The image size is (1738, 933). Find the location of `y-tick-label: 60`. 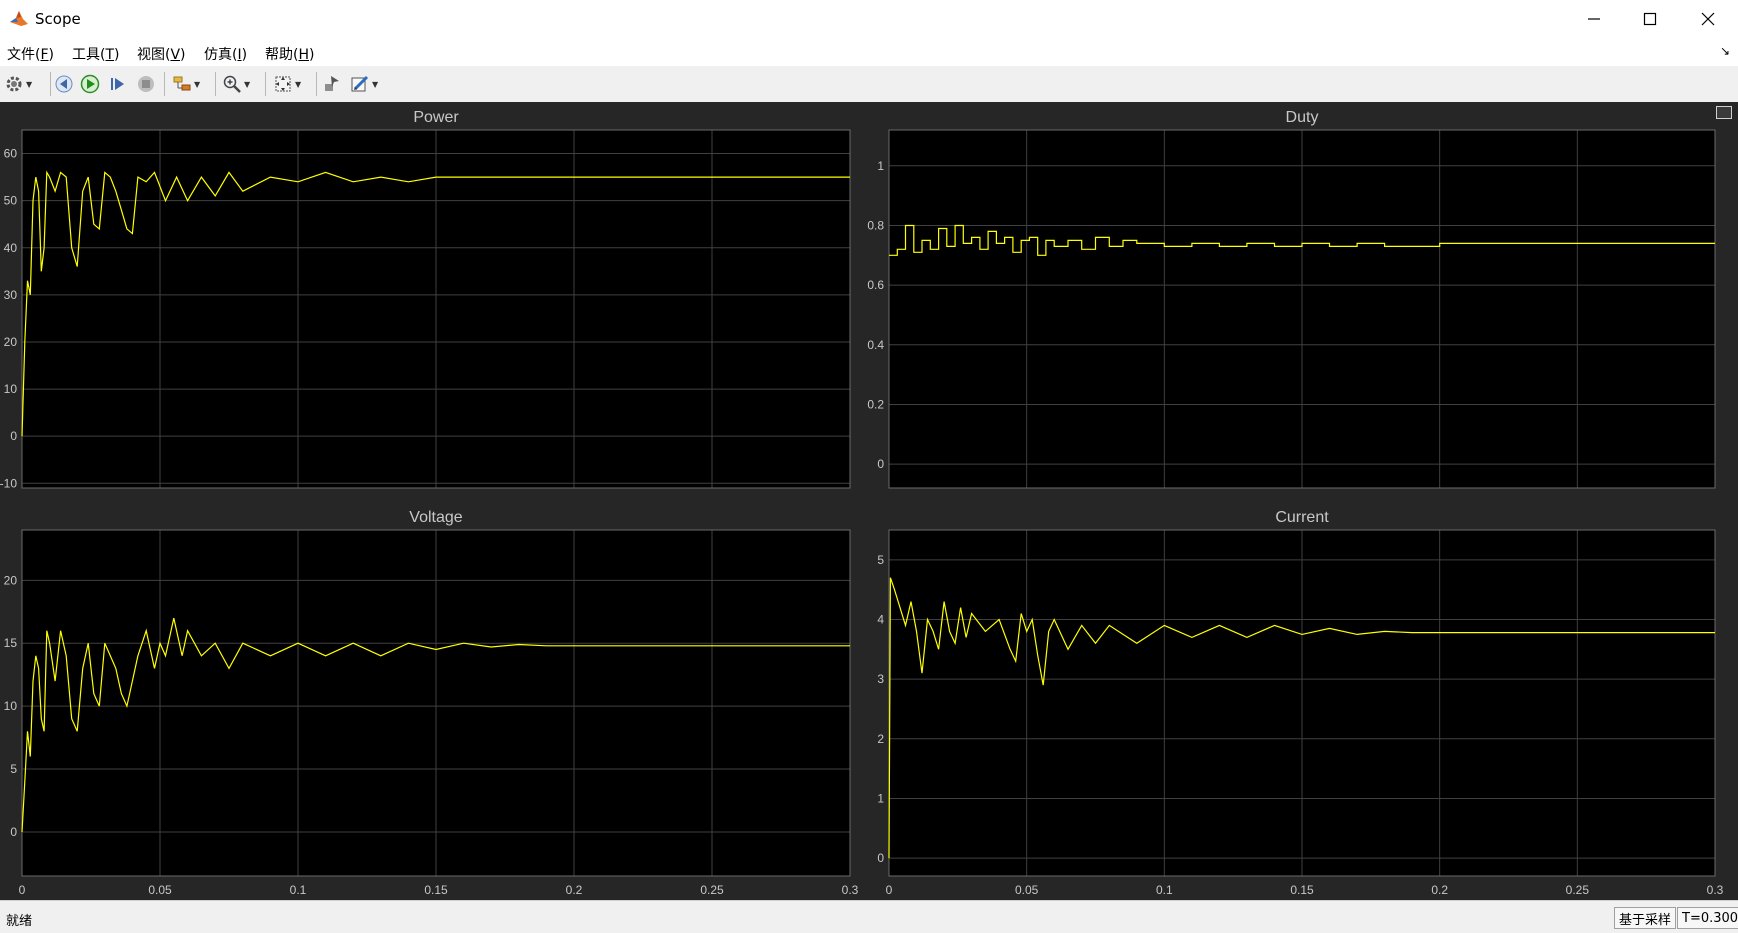

y-tick-label: 60 is located at coordinates (11, 154).